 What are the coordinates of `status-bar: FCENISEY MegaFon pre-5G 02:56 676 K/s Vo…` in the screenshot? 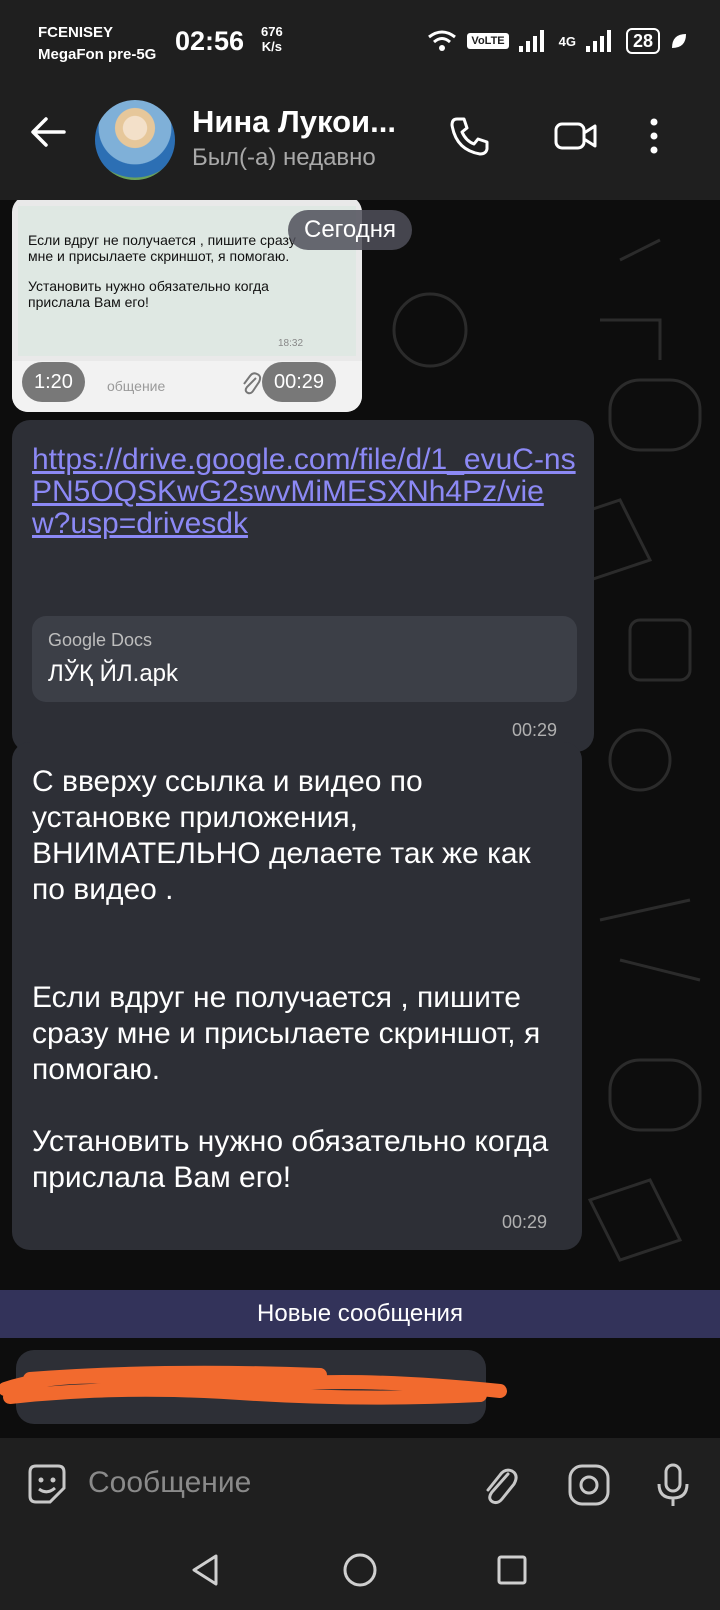 It's located at (360, 41).